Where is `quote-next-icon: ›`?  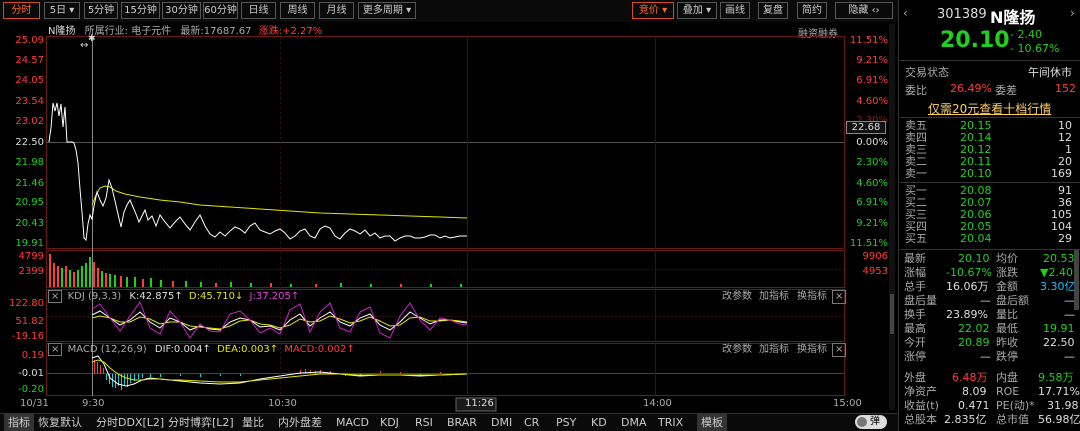 quote-next-icon: › is located at coordinates (1072, 13).